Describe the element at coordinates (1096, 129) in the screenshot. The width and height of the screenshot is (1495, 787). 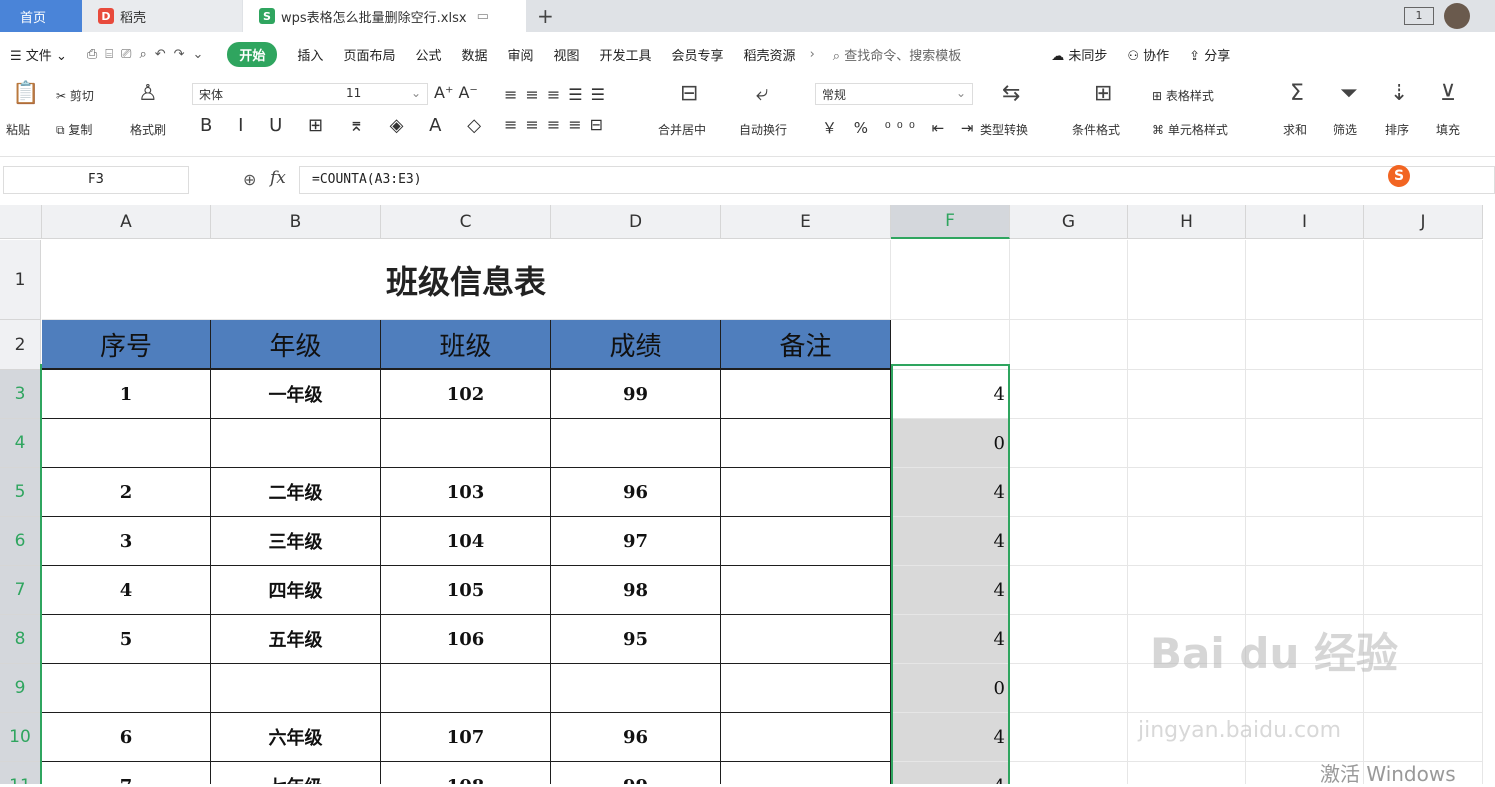
I see `conditional-format-button: 条件格式` at that location.